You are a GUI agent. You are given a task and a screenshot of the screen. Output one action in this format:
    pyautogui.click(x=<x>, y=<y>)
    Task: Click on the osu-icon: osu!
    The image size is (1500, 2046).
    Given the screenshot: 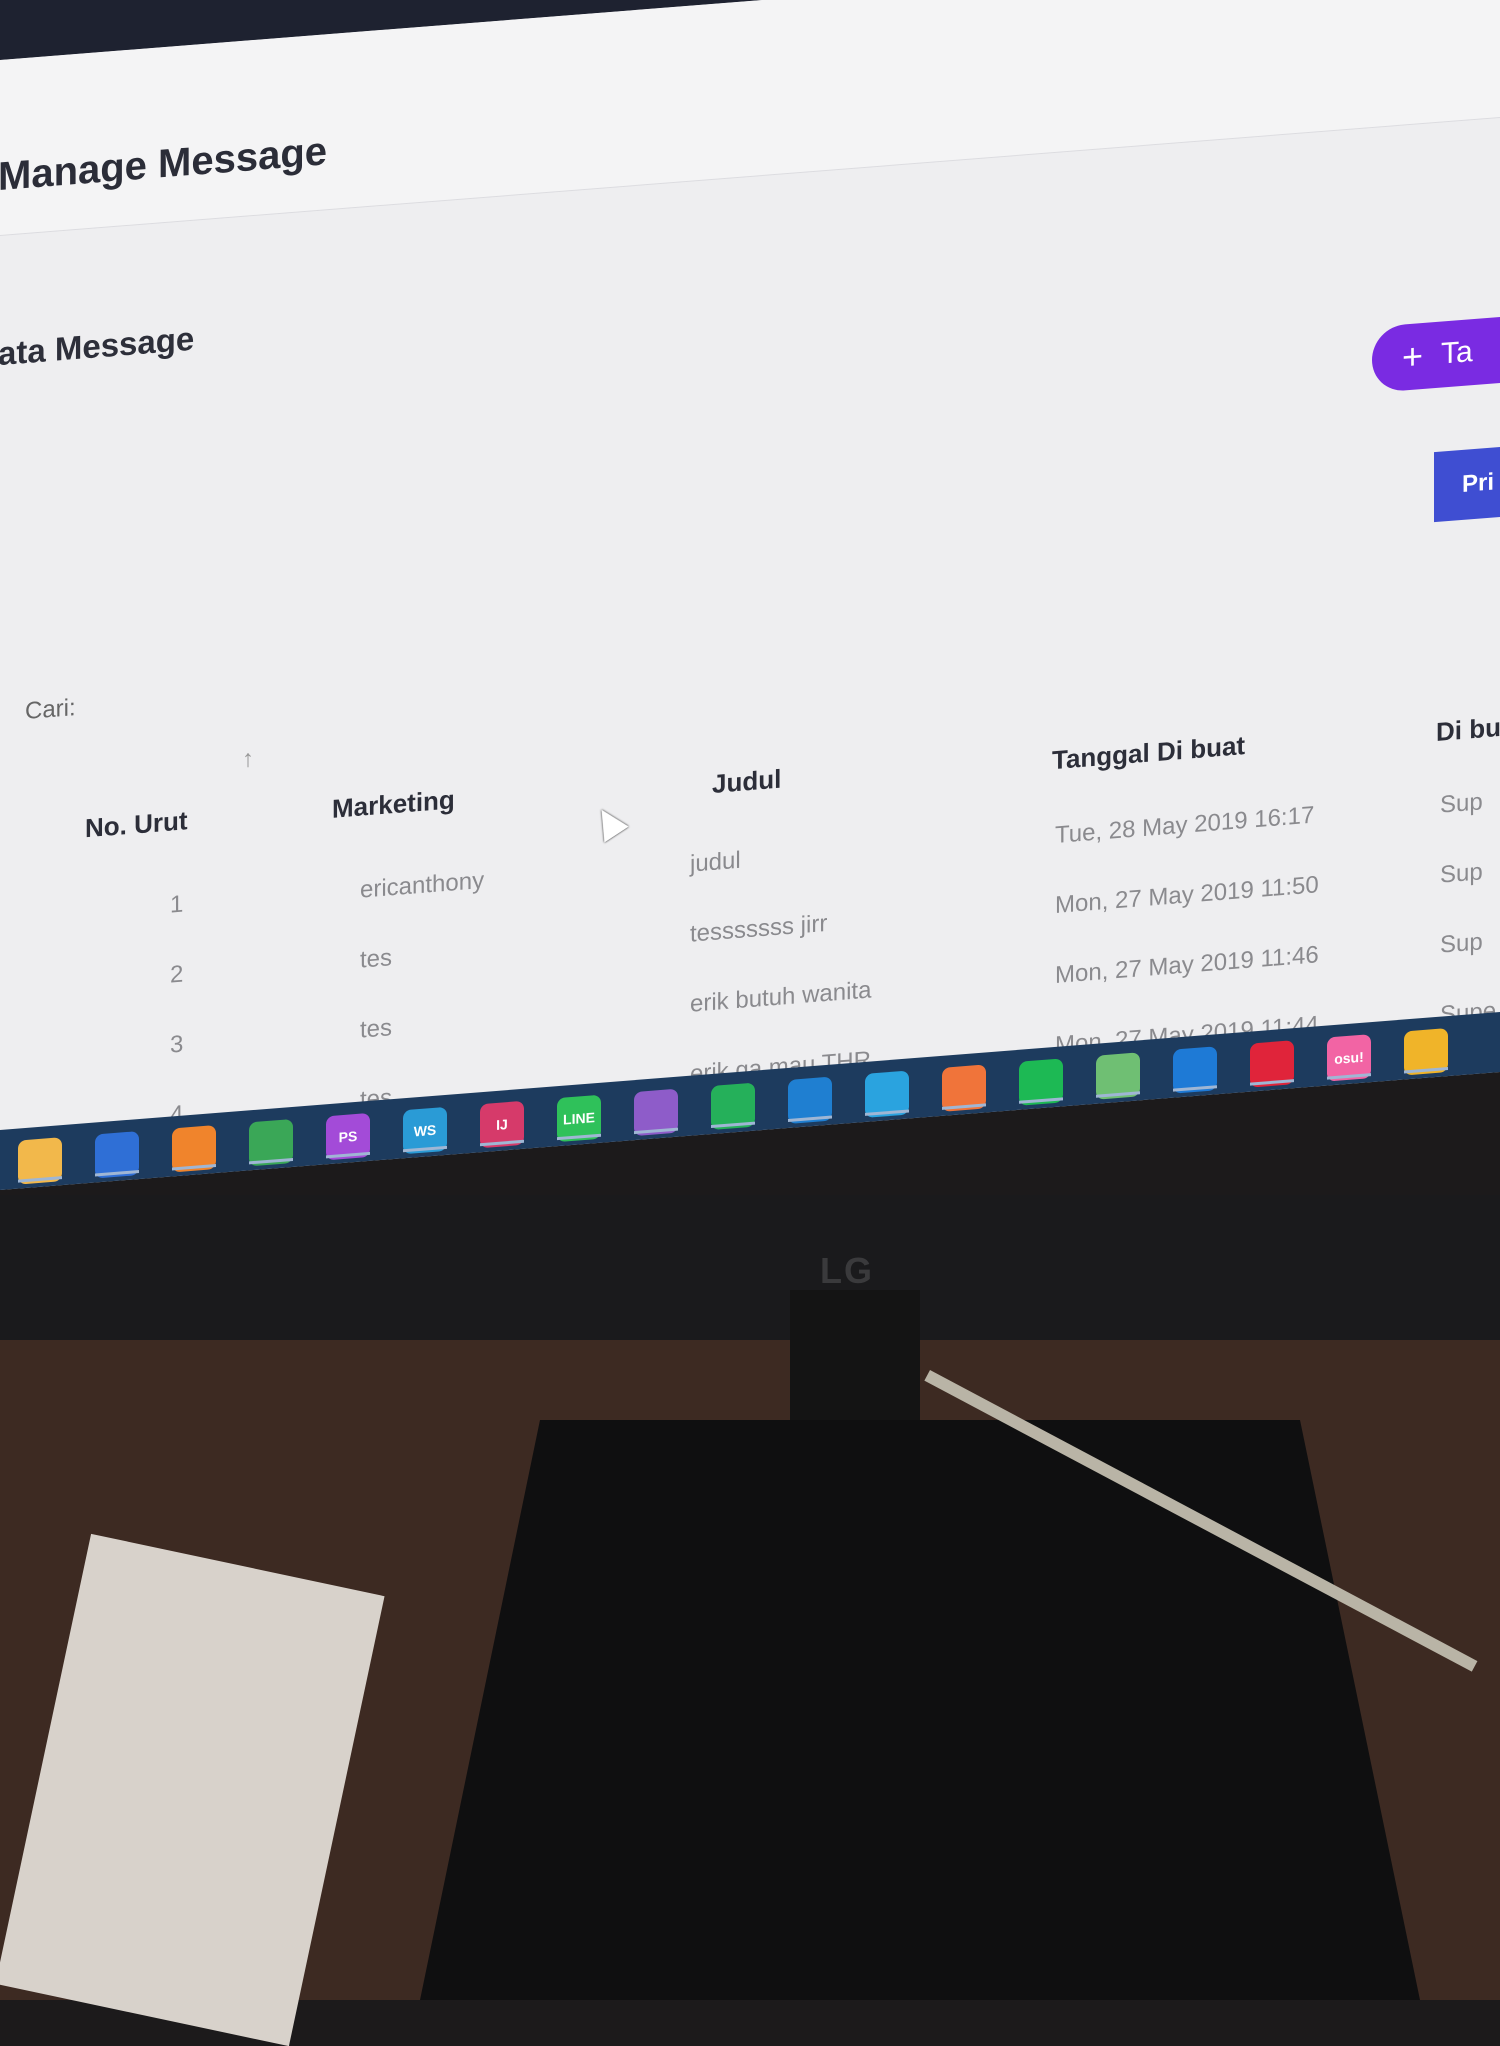 What is the action you would take?
    pyautogui.click(x=1349, y=1058)
    